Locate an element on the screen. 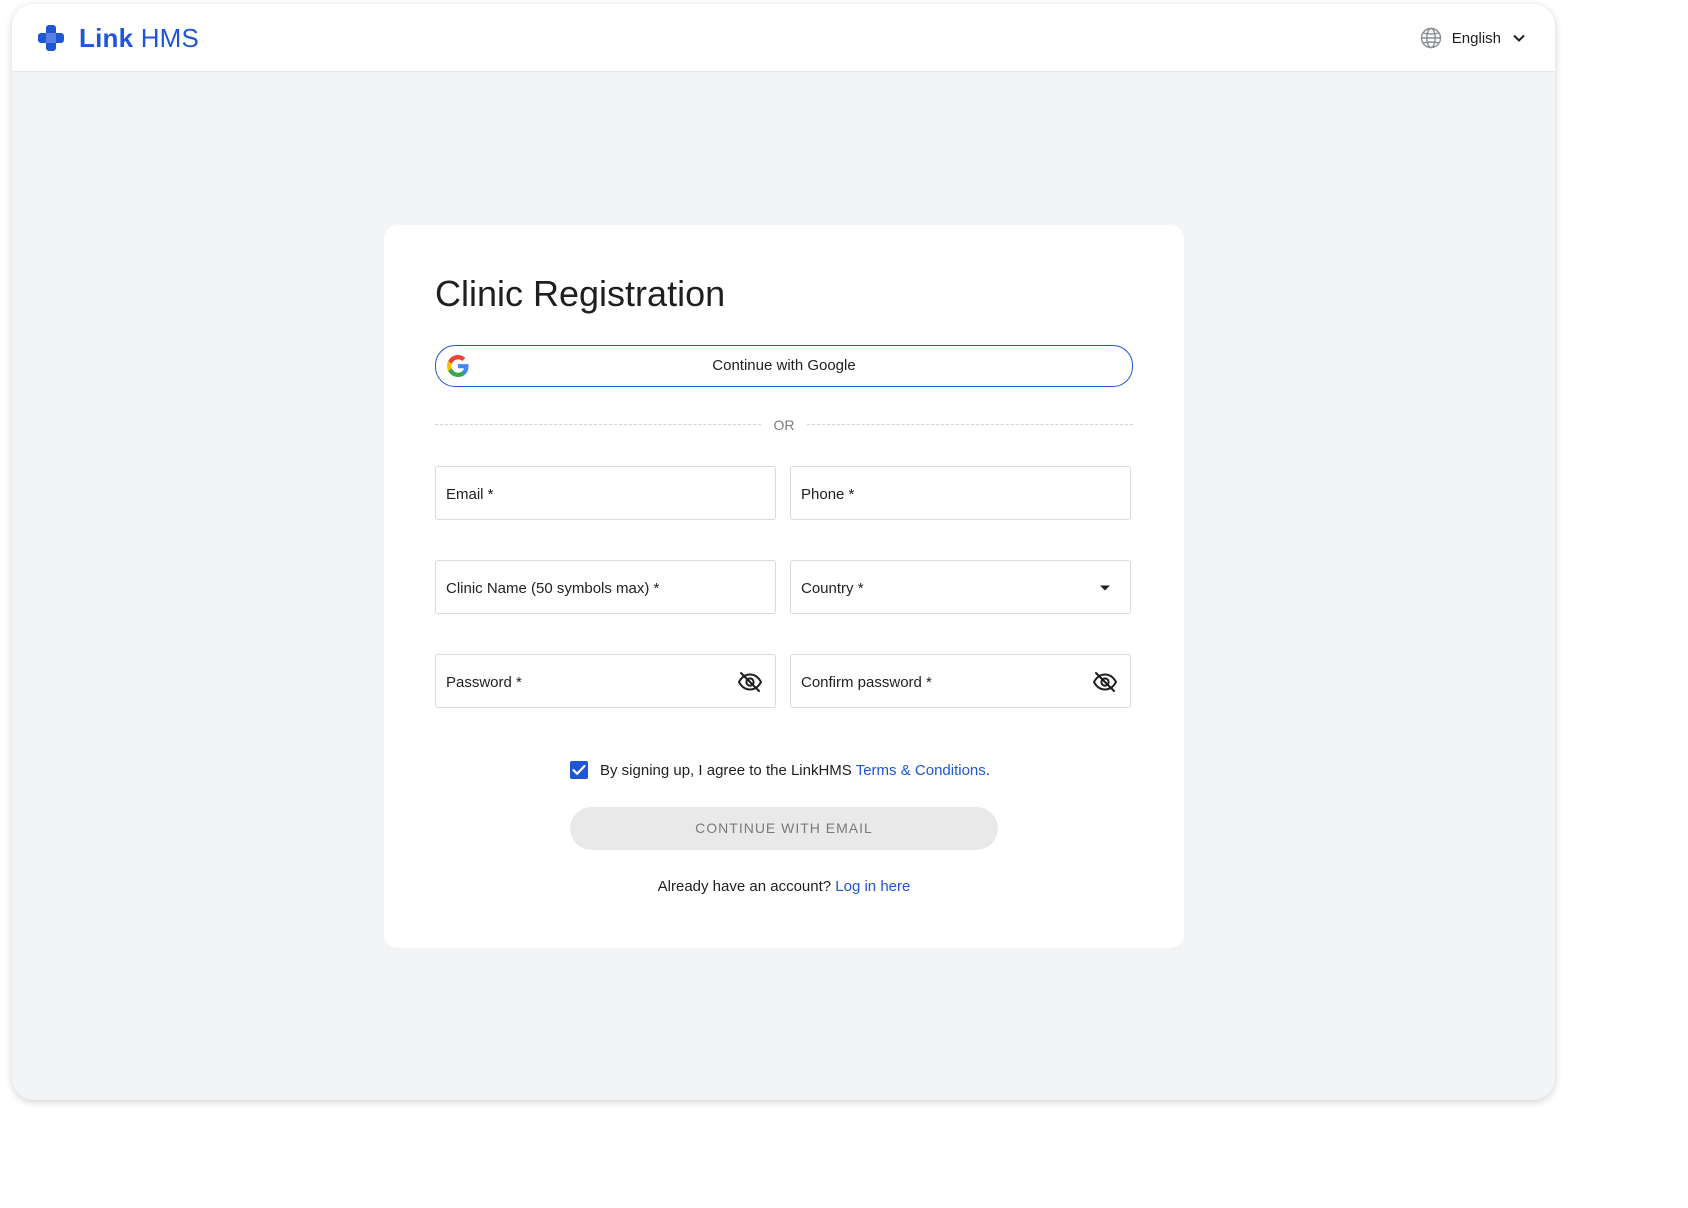  clinic-name-field: Clinic Name (50 symbols max) * is located at coordinates (605, 587).